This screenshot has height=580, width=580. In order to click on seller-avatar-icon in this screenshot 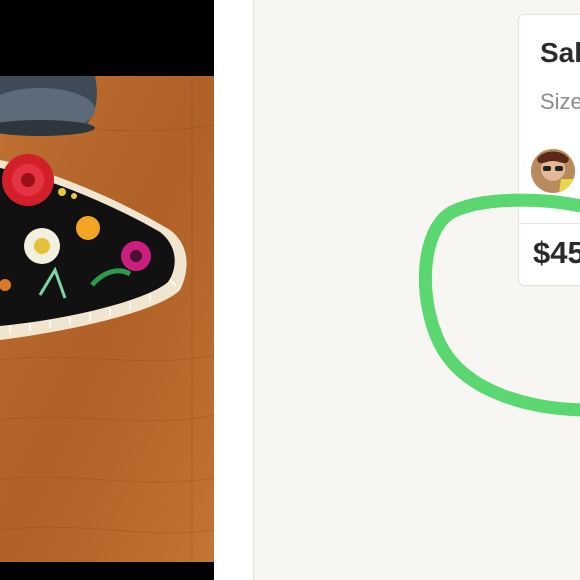, I will do `click(553, 171)`.